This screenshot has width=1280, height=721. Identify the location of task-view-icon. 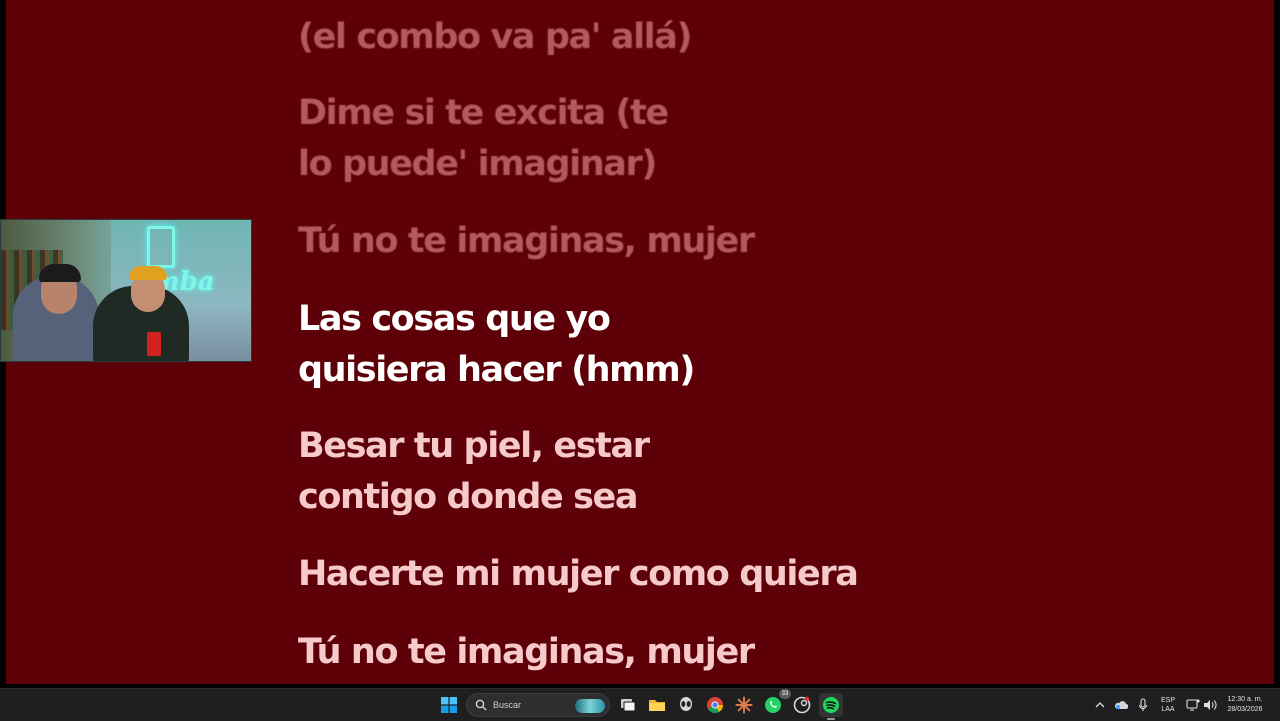
(628, 705).